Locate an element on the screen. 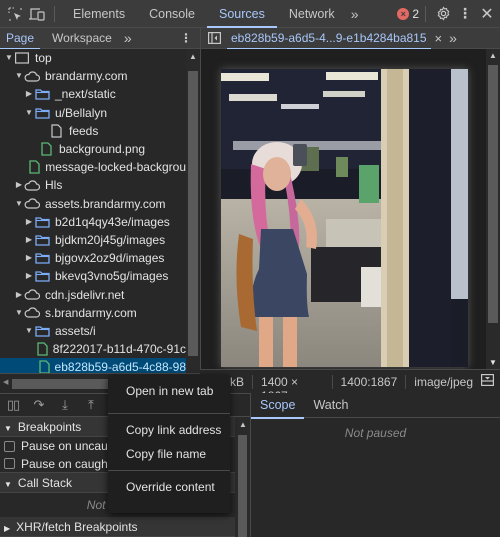 Image resolution: width=500 pixels, height=537 pixels. tree-item: ▶ bjdkm20j45g/images is located at coordinates (93, 240).